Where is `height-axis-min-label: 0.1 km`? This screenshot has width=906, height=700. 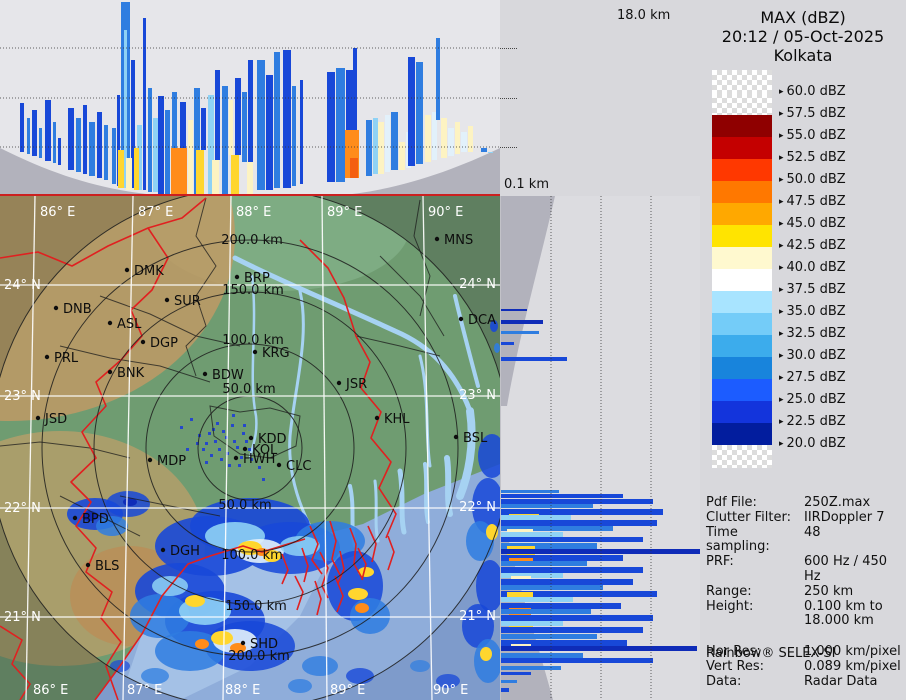 height-axis-min-label: 0.1 km is located at coordinates (526, 184).